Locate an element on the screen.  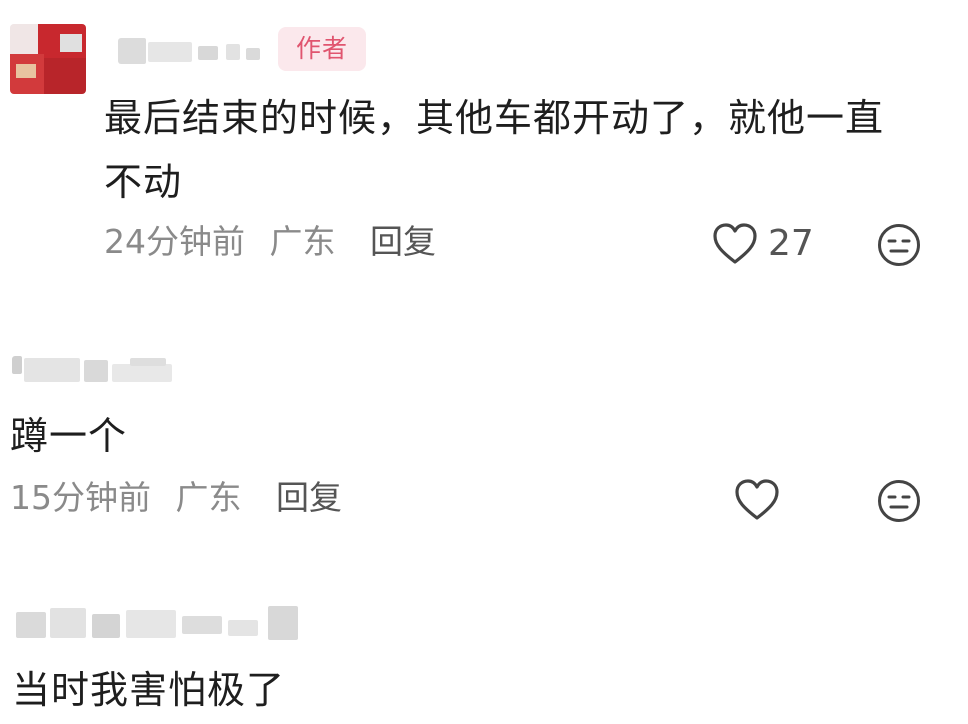
author-badge: 作者 is located at coordinates (322, 49).